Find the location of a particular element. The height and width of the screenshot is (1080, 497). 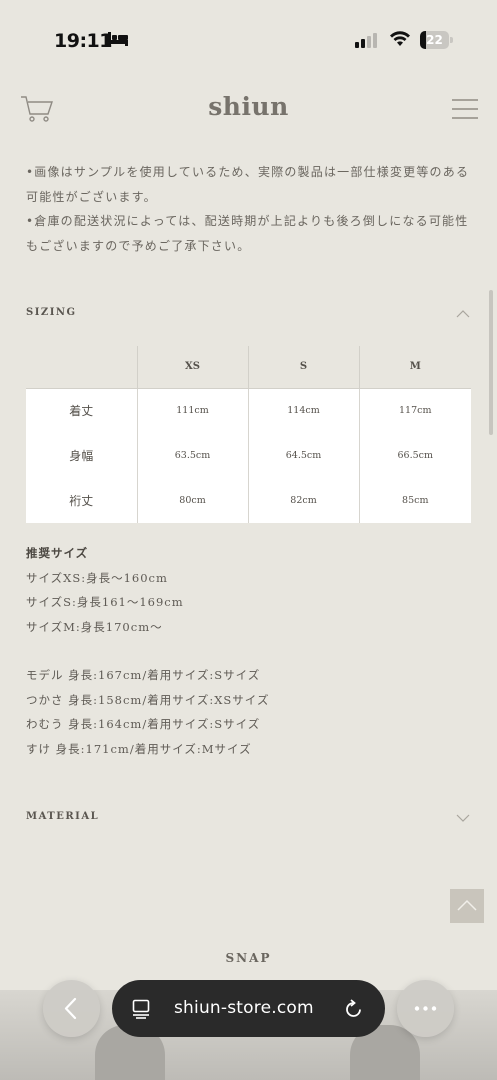

column-header-empty is located at coordinates (81, 367).